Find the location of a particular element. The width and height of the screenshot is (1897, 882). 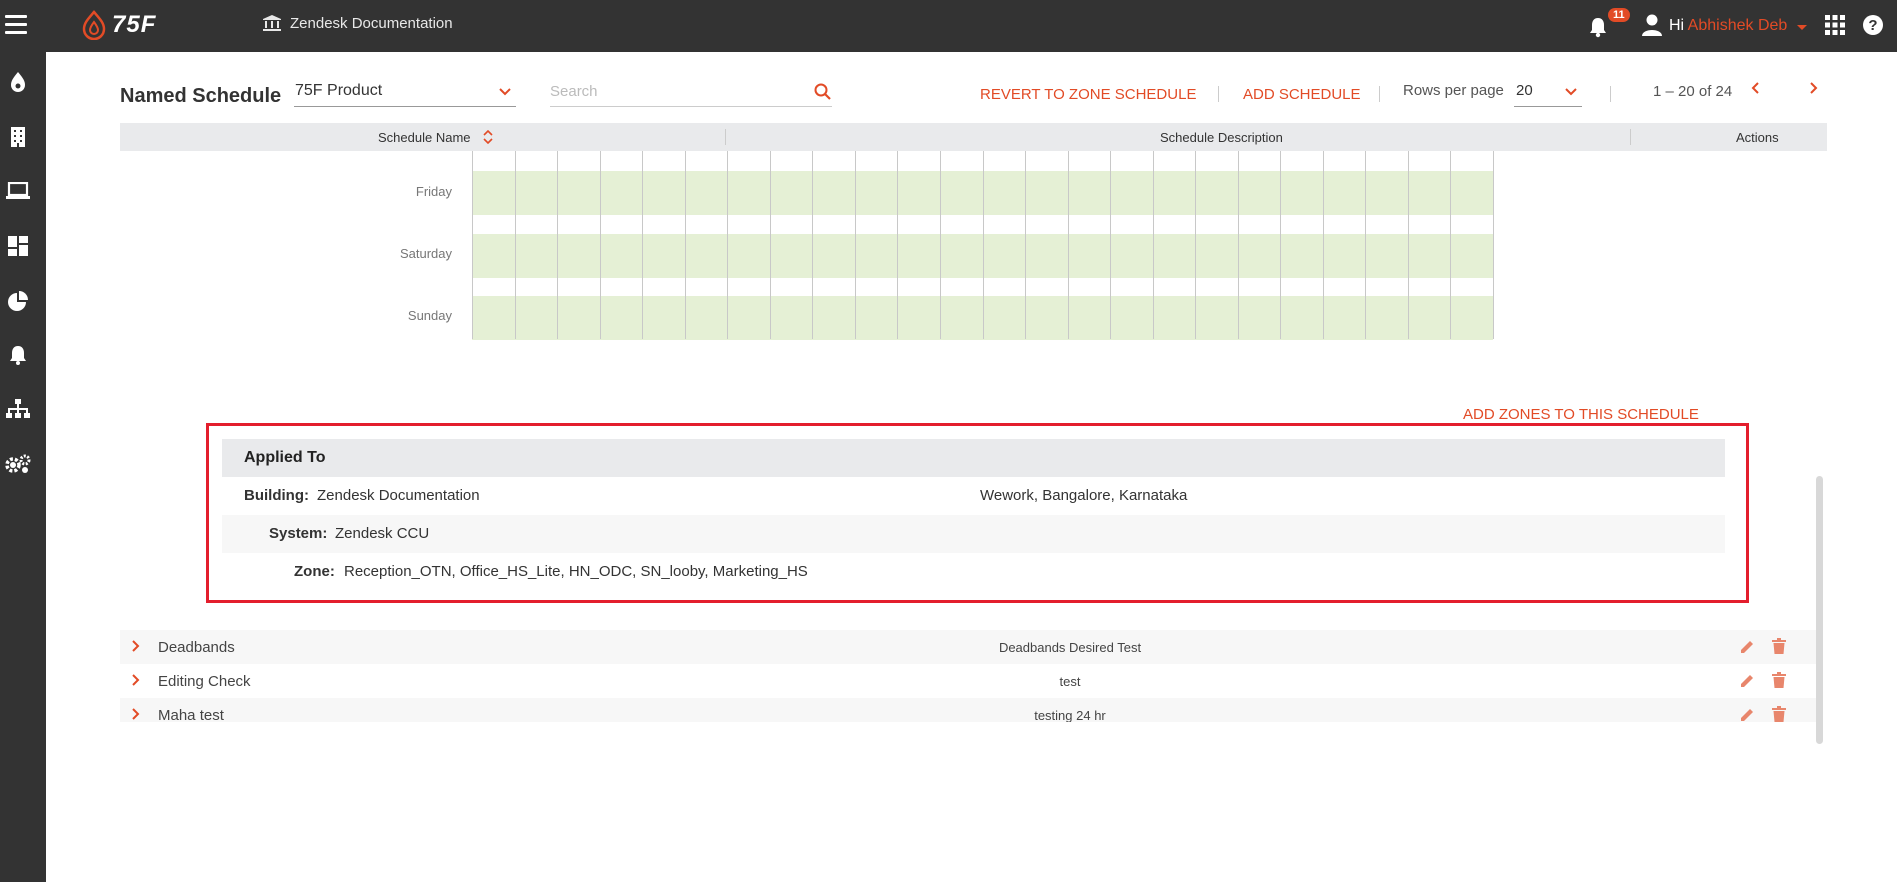

schedule-description: test is located at coordinates (1070, 681).